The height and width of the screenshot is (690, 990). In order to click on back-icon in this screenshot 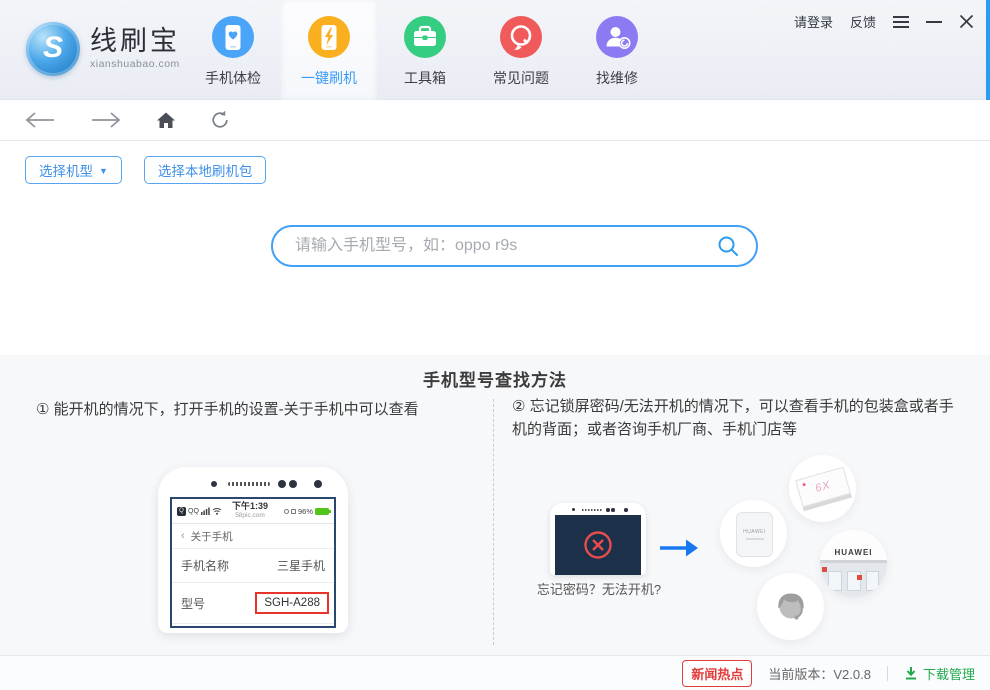, I will do `click(40, 120)`.